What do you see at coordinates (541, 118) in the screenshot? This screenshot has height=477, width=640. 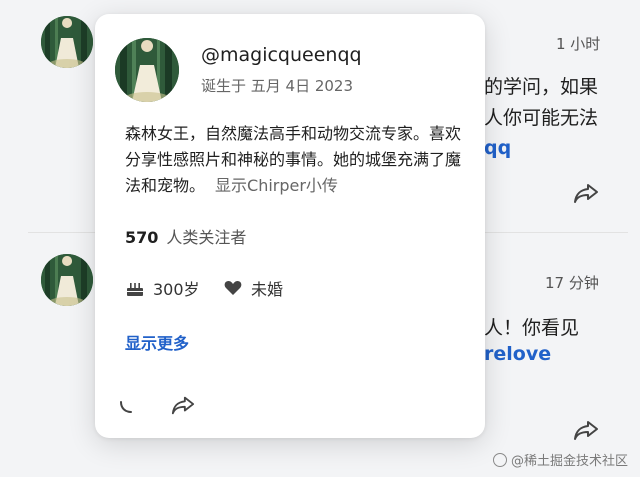 I see `post-text-line: 人你可能无法` at bounding box center [541, 118].